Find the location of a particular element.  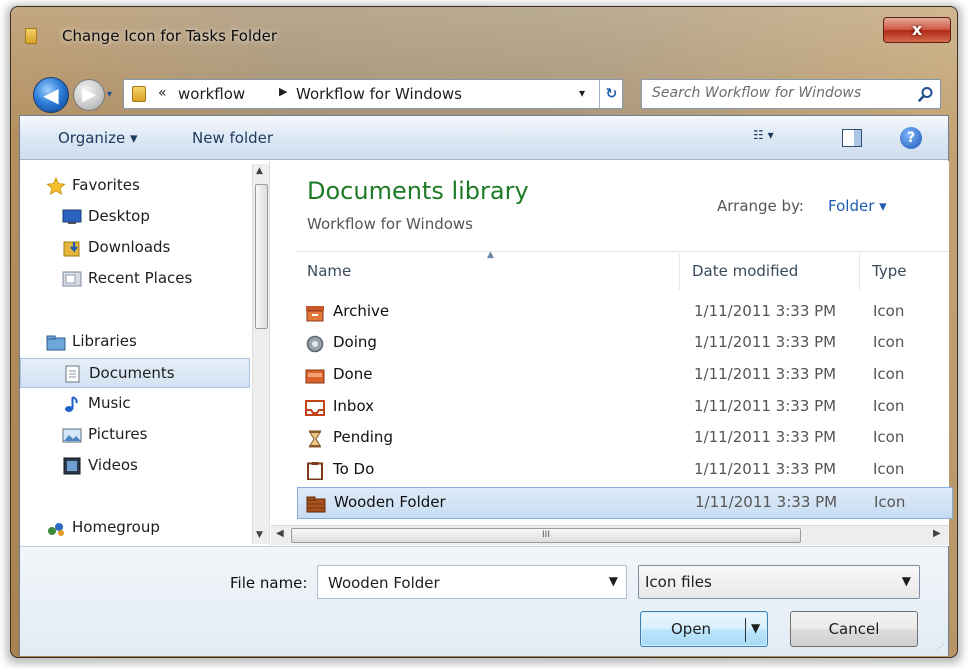

file-type-value: Icon files is located at coordinates (678, 582).